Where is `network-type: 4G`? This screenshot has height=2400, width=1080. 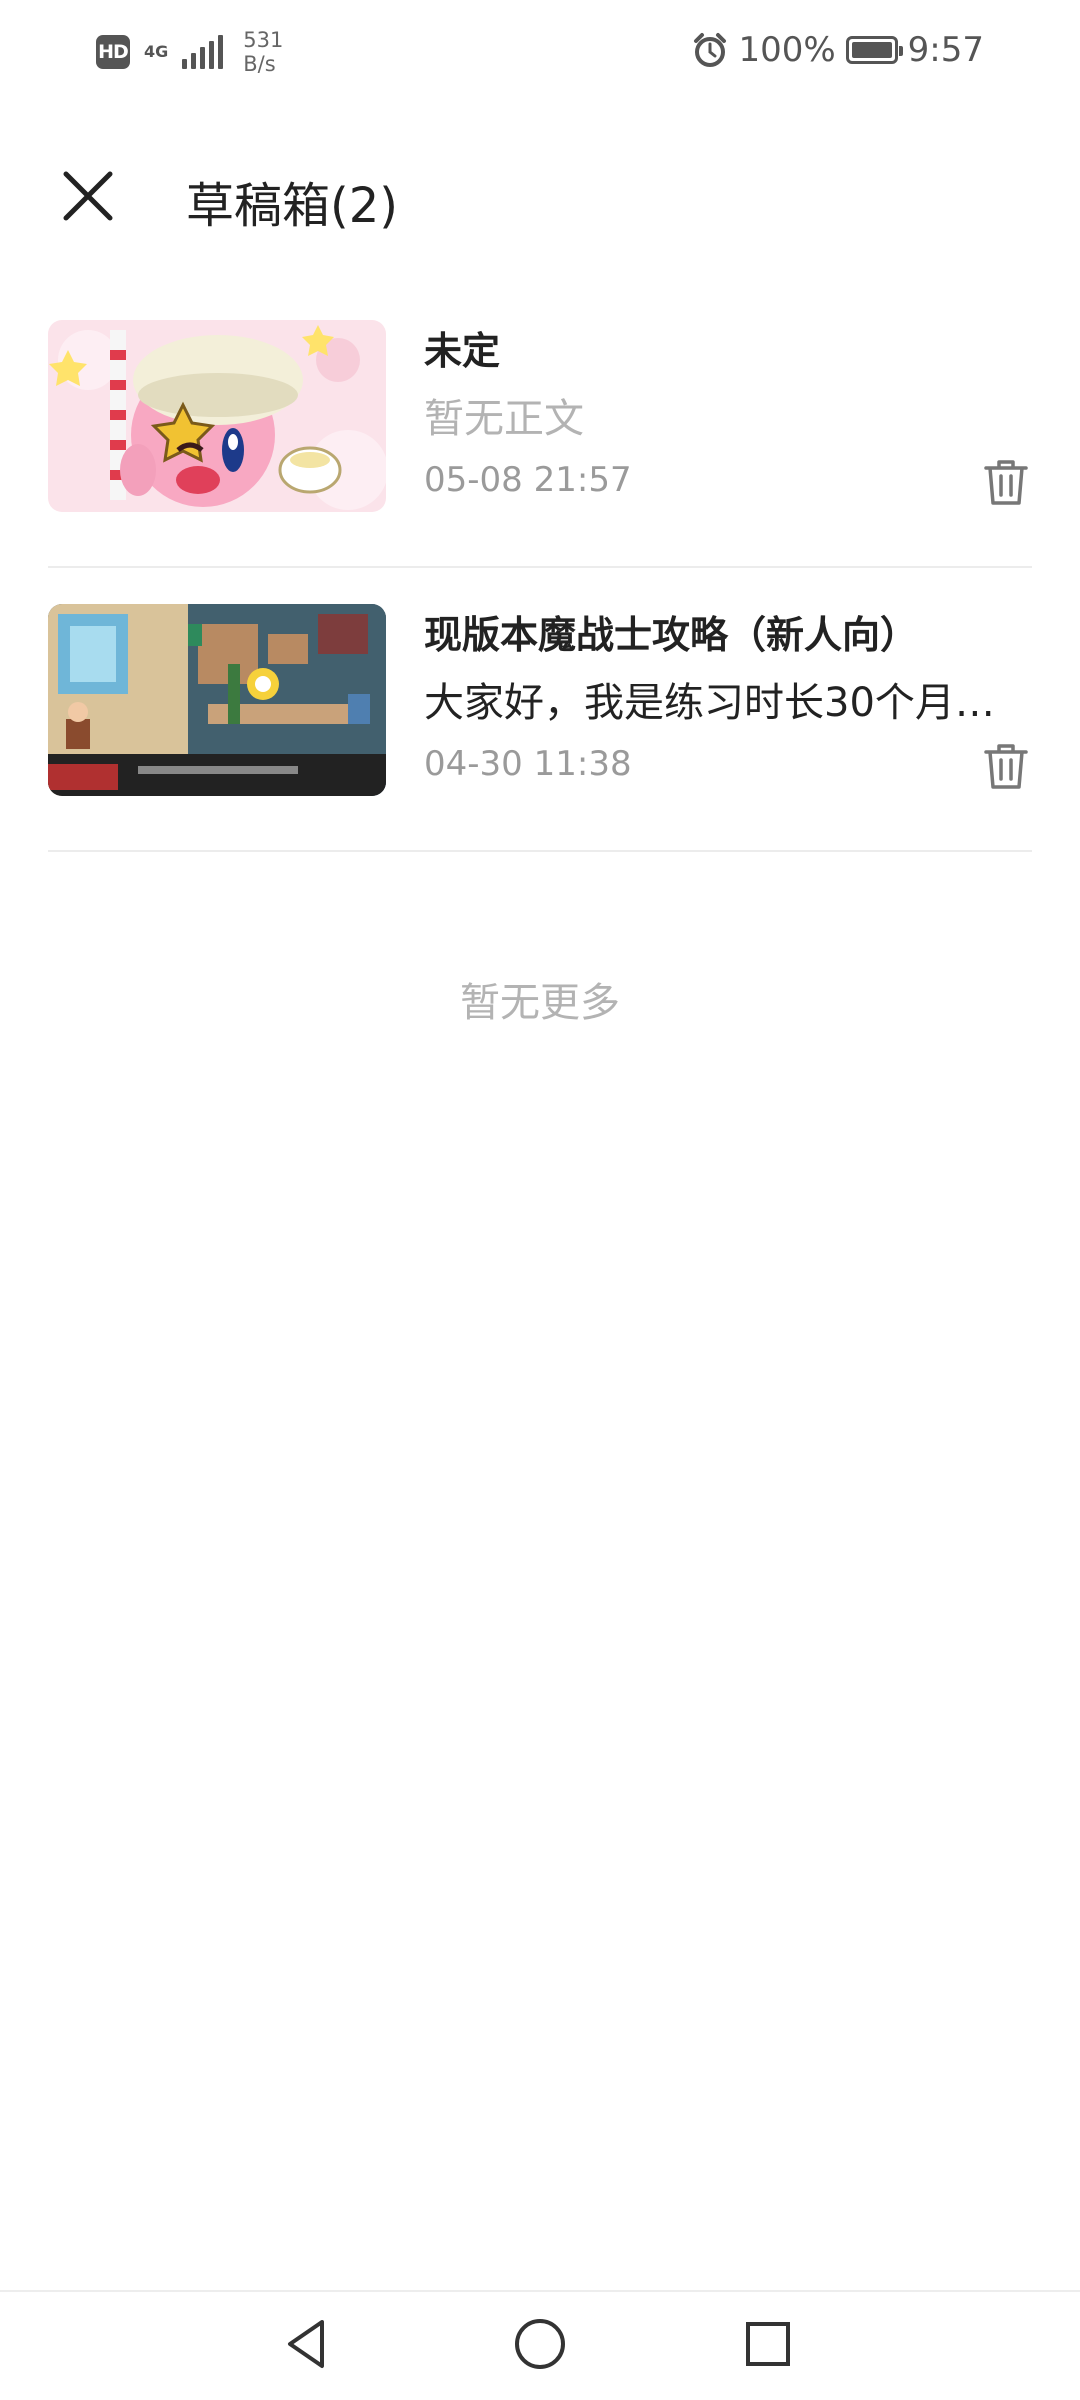 network-type: 4G is located at coordinates (156, 52).